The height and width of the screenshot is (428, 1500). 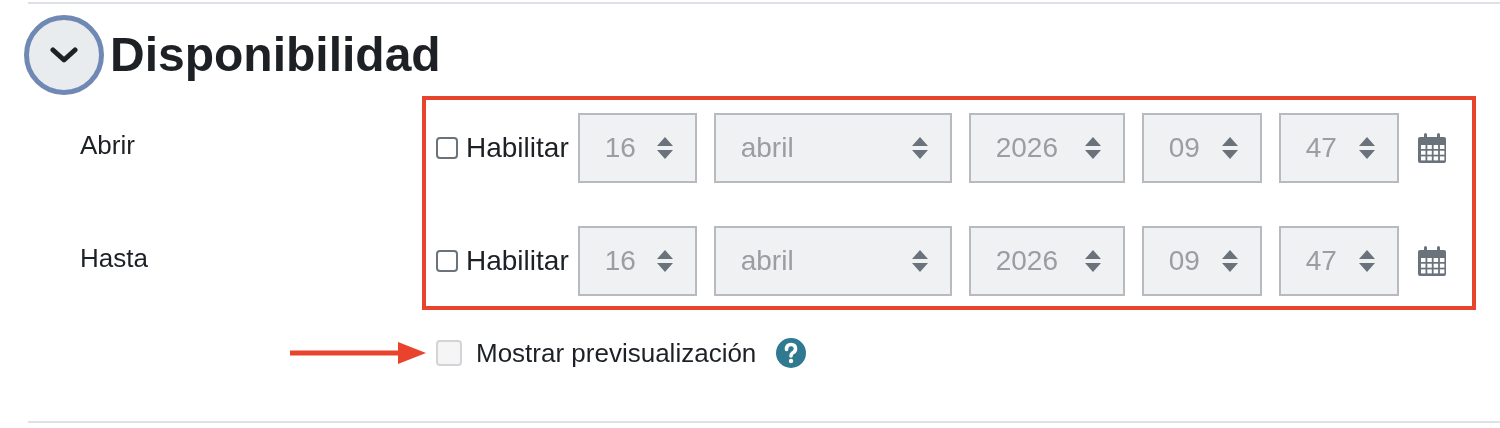 I want to click on help-icon, so click(x=791, y=353).